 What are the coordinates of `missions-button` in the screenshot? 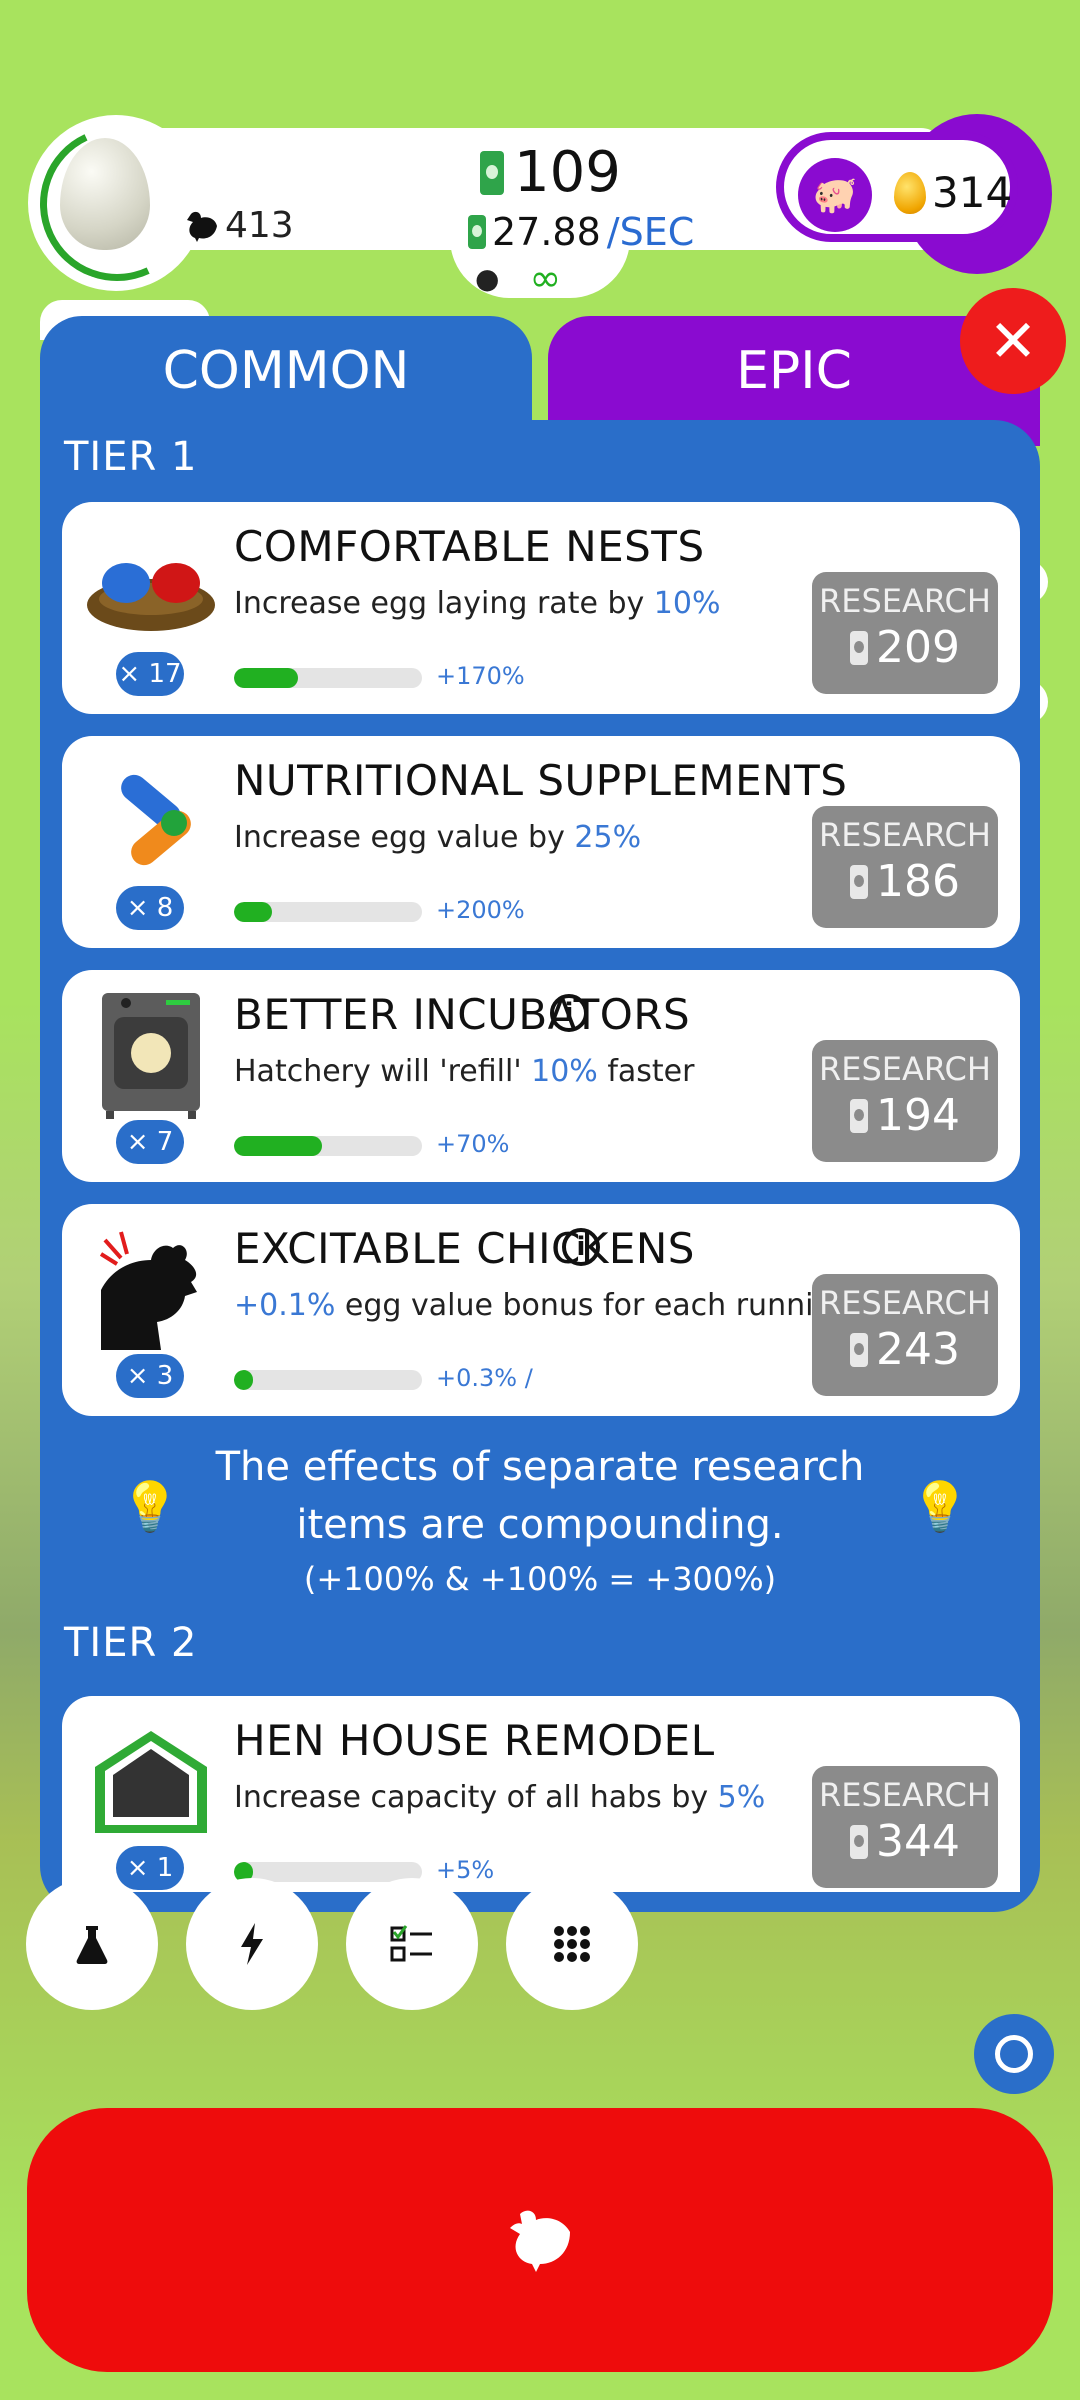 It's located at (412, 1944).